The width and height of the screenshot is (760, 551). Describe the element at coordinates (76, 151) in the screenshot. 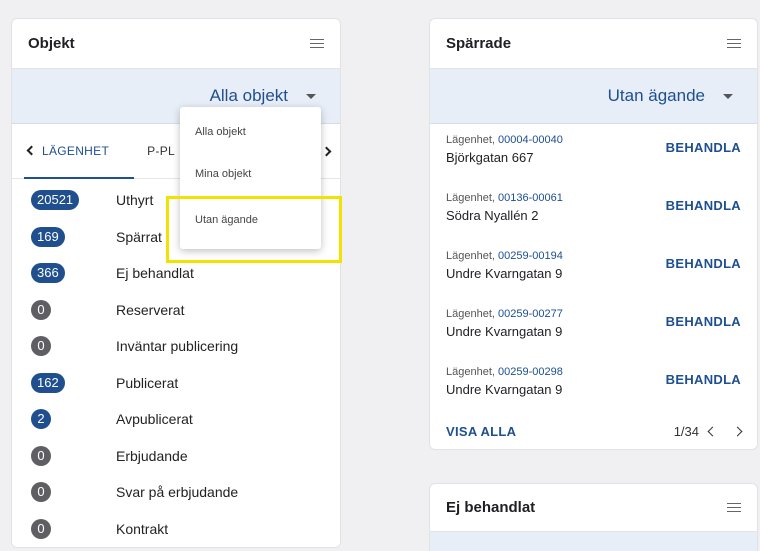

I see `tab-lagenhet-label: LÄGENHET` at that location.